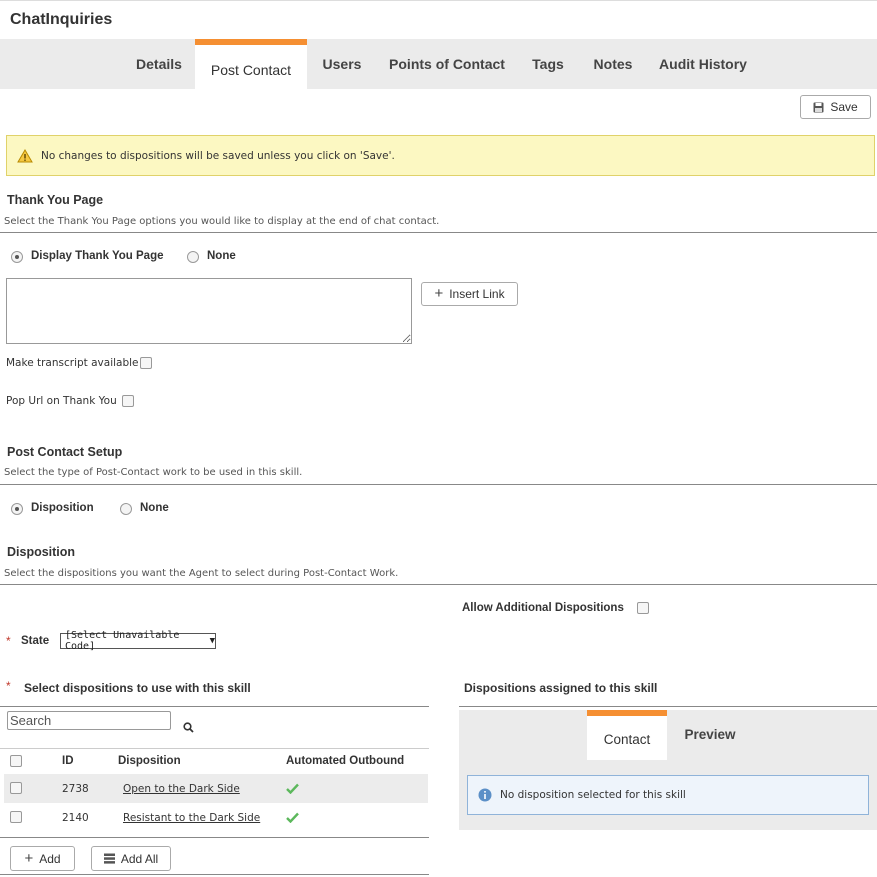 The height and width of the screenshot is (877, 877). I want to click on row-id: 2140, so click(75, 818).